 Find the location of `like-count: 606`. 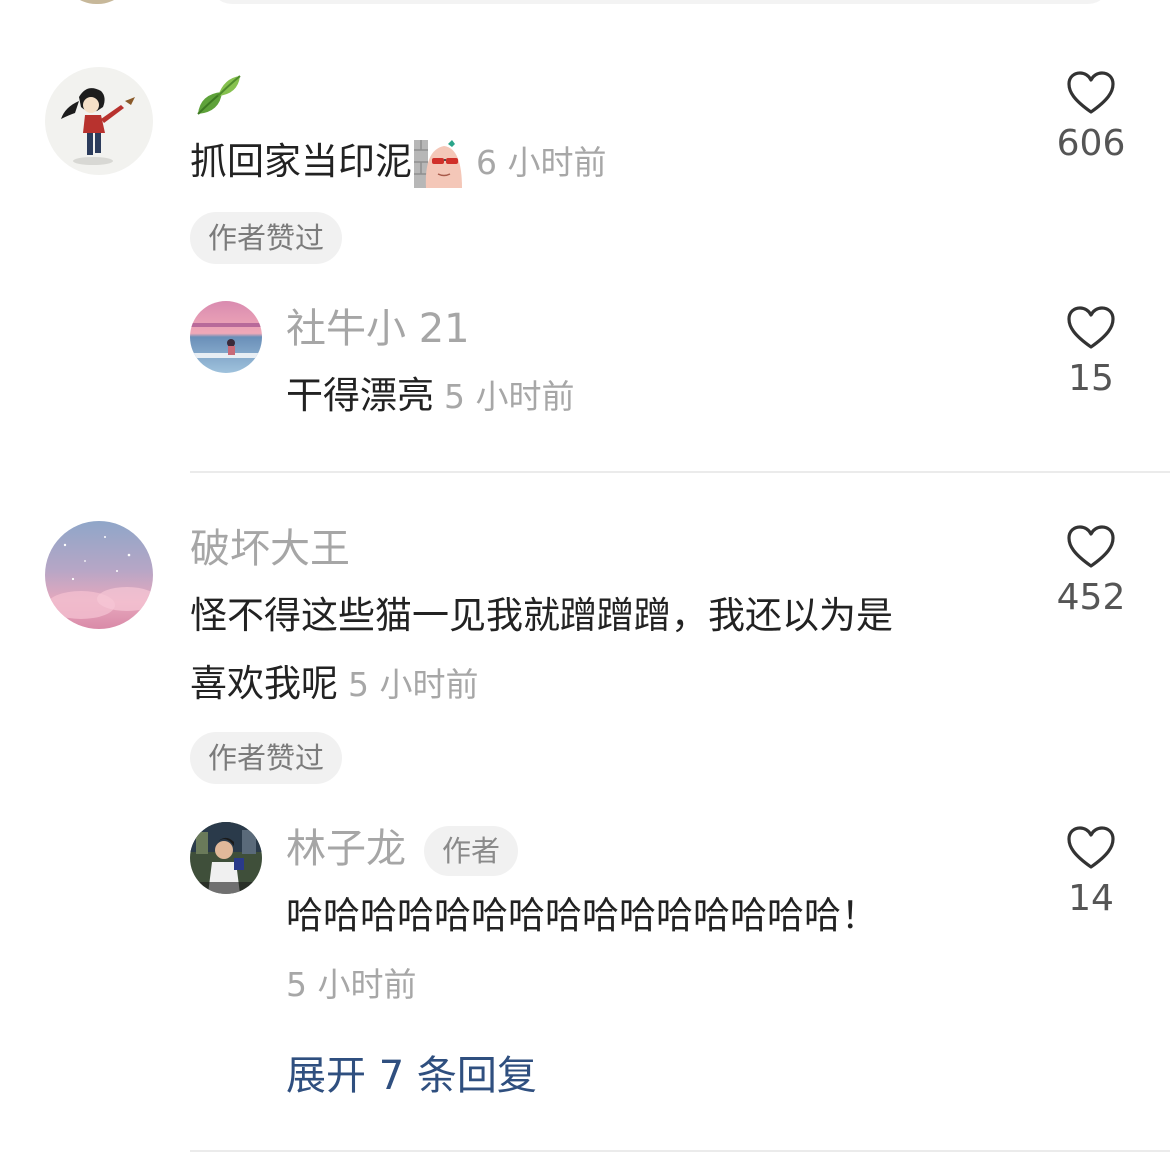

like-count: 606 is located at coordinates (1091, 143).